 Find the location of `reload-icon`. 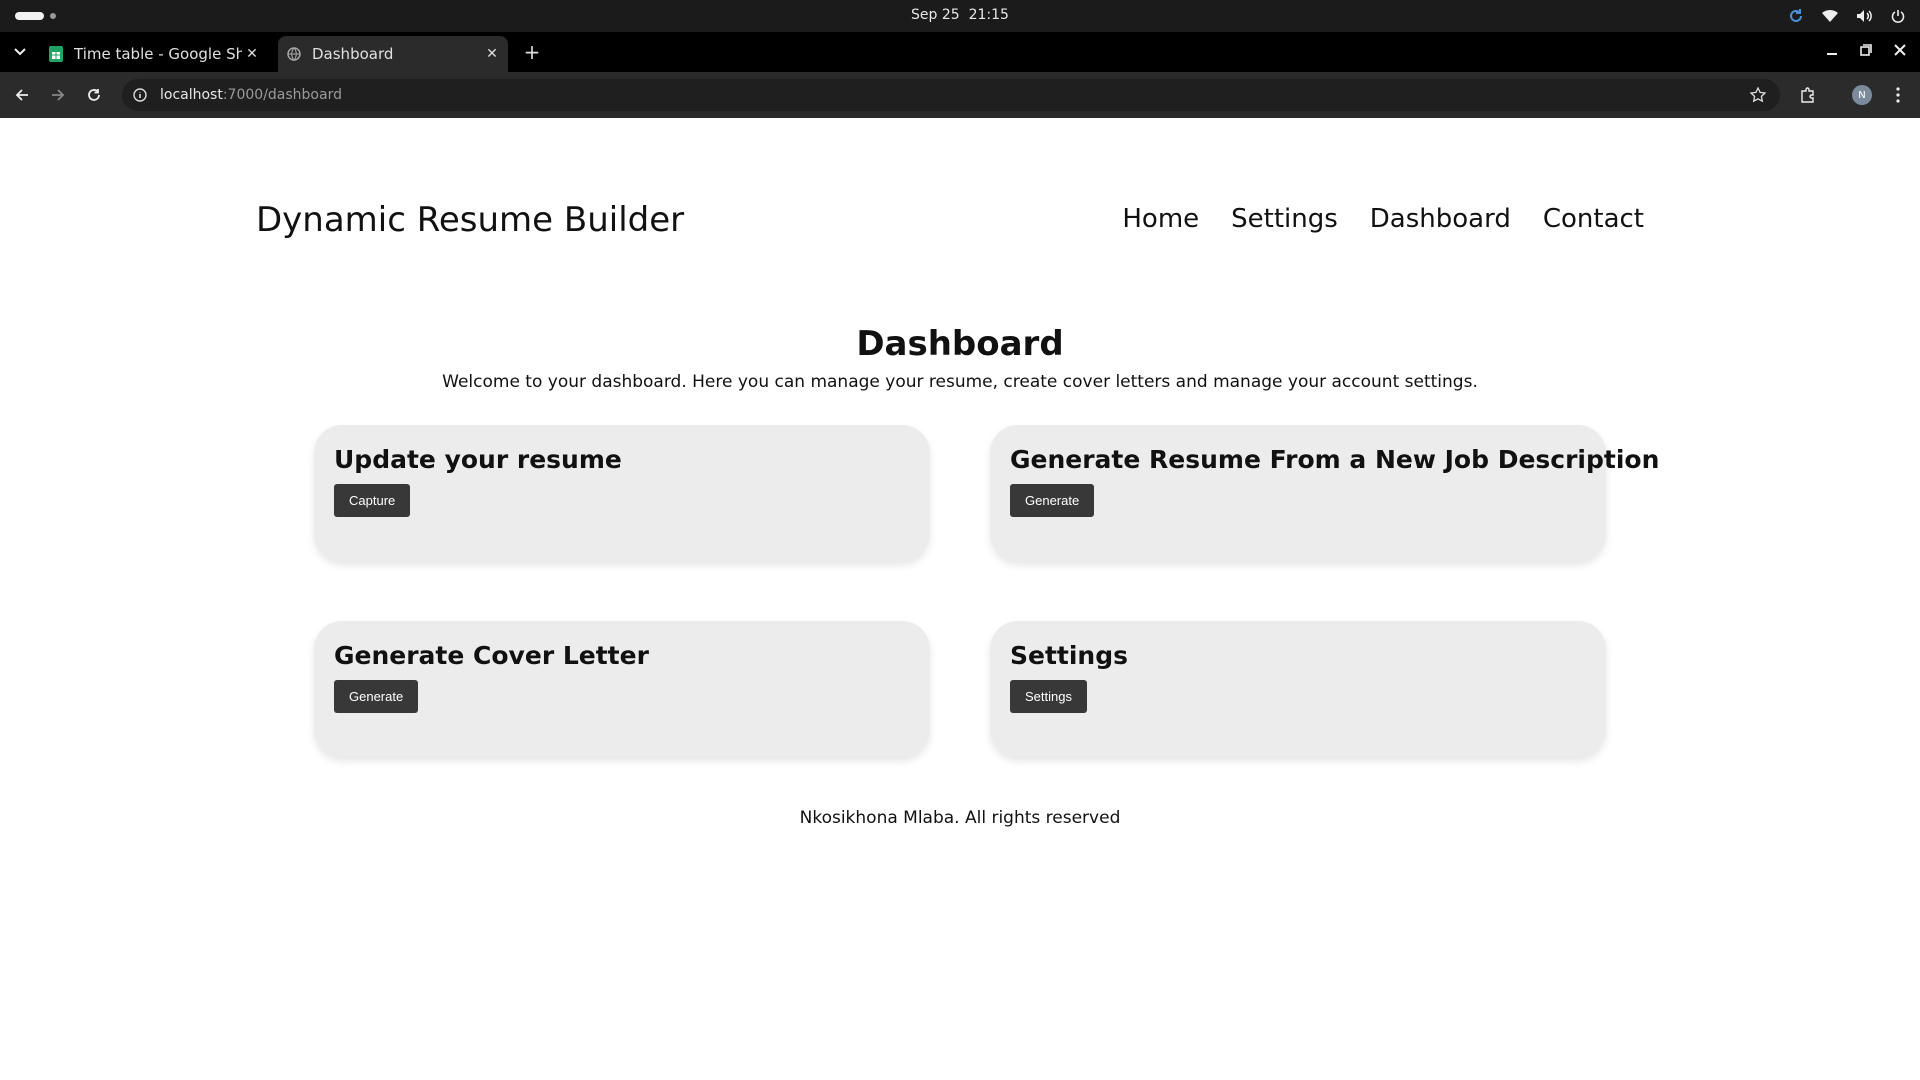

reload-icon is located at coordinates (94, 95).